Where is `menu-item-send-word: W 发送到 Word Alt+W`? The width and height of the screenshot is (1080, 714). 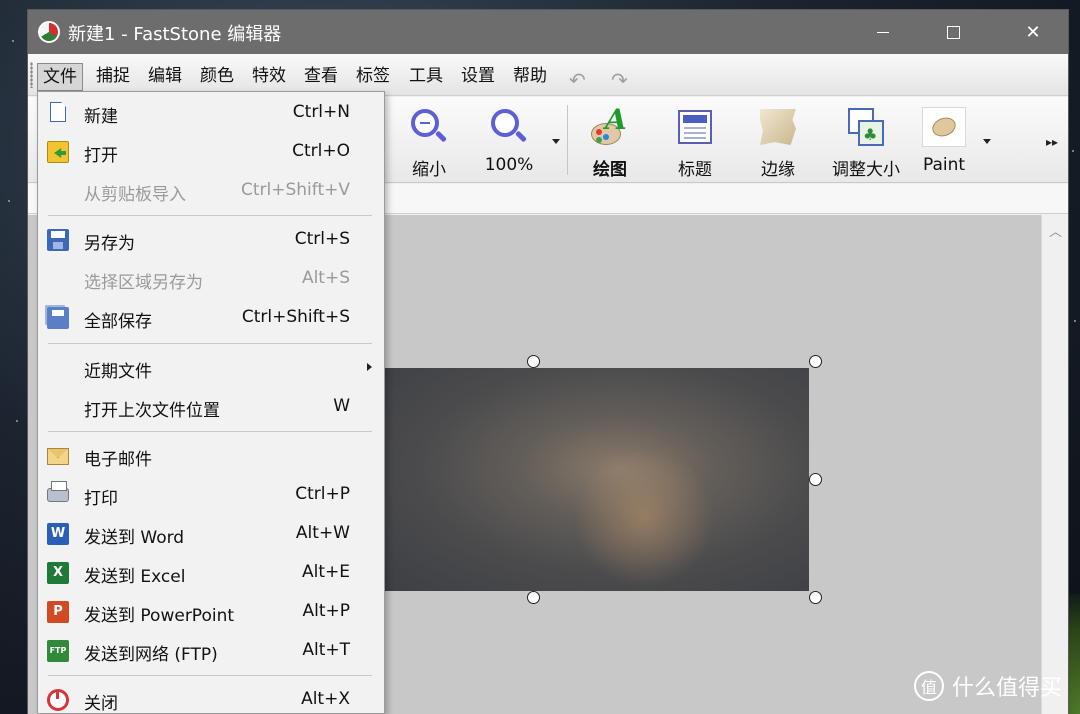 menu-item-send-word: W 发送到 Word Alt+W is located at coordinates (211, 534).